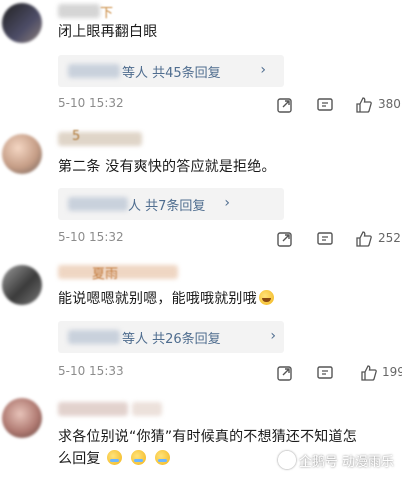  What do you see at coordinates (167, 167) in the screenshot?
I see `comment-text: 第二条 没有爽快的答应就是拒绝。` at bounding box center [167, 167].